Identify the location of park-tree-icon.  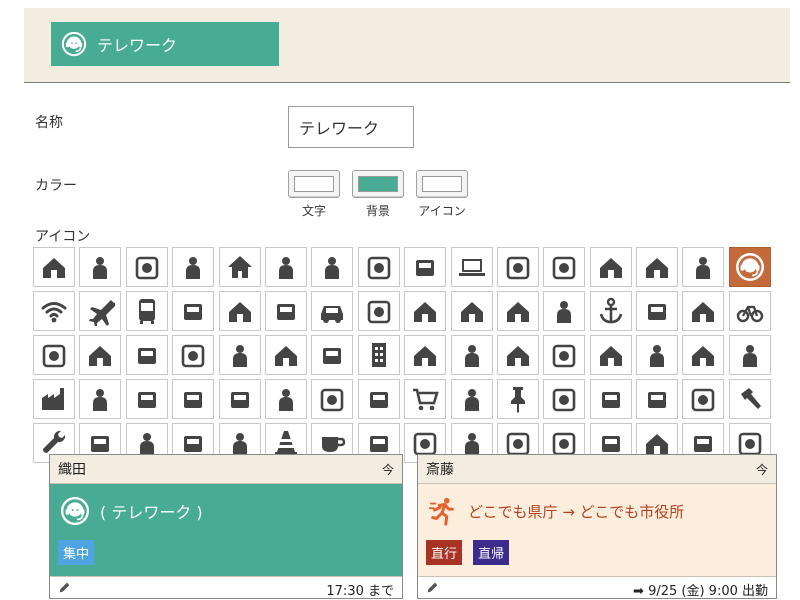
(332, 400).